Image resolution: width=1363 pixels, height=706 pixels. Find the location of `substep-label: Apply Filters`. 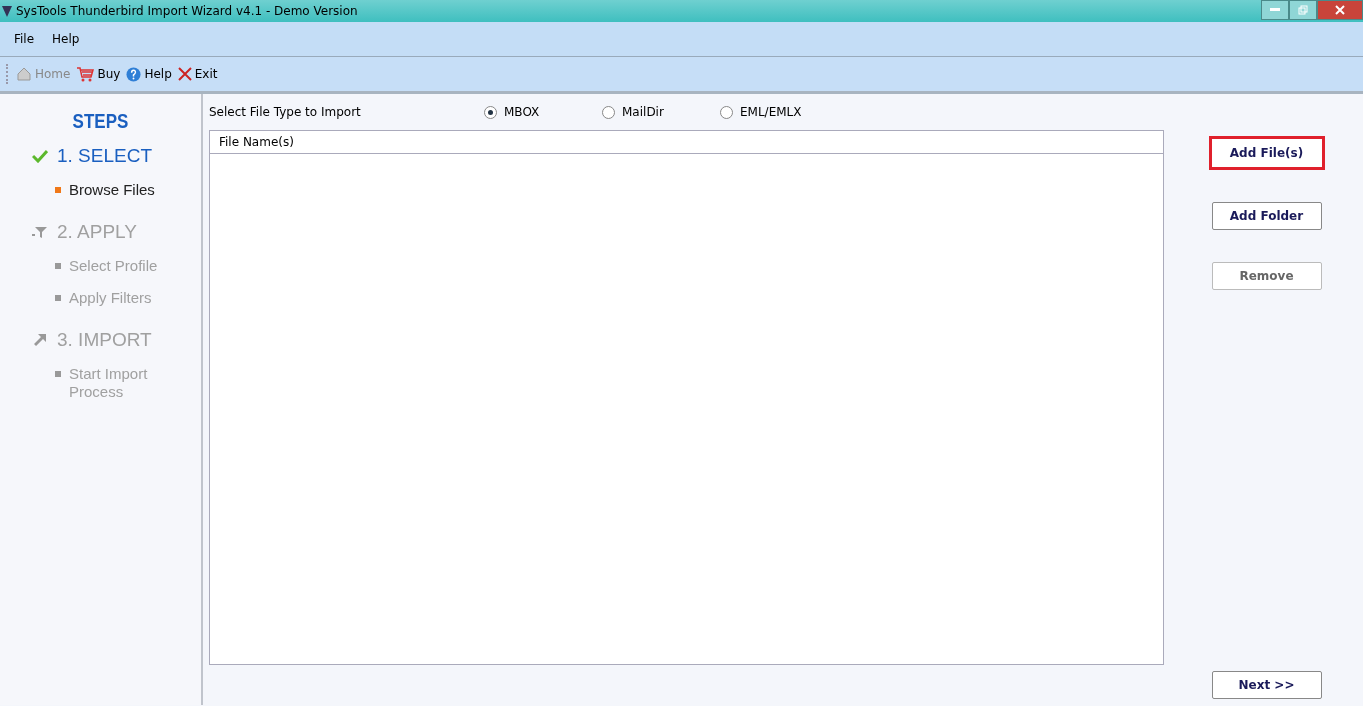

substep-label: Apply Filters is located at coordinates (111, 298).